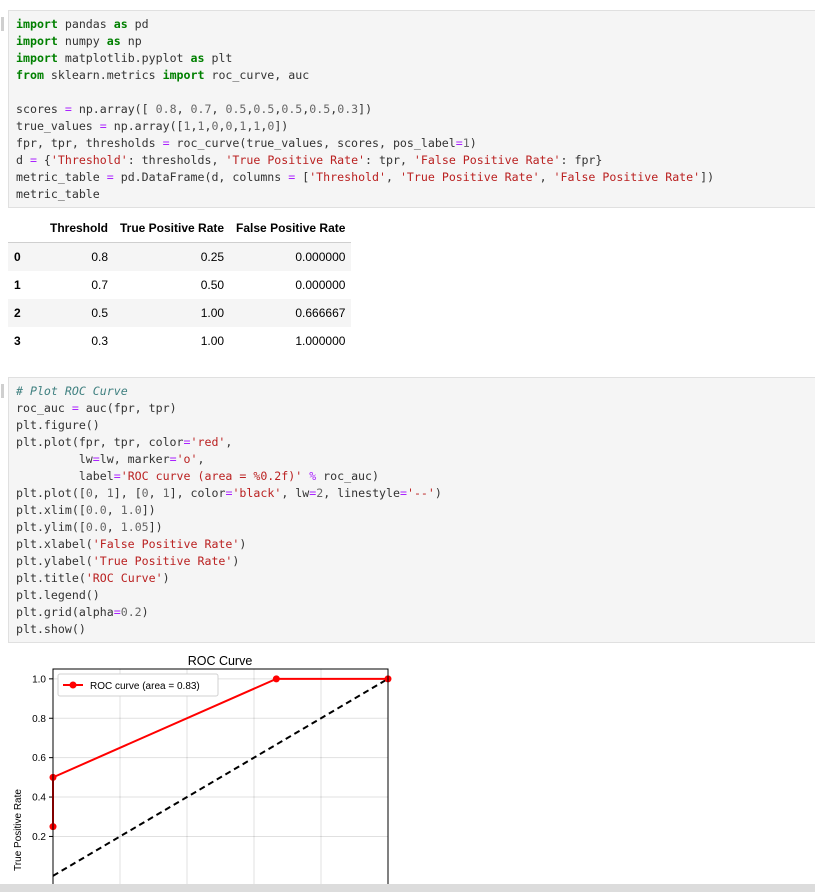 The width and height of the screenshot is (815, 892). What do you see at coordinates (131, 544) in the screenshot?
I see `code-line: plt.xlabel('False Positive Rate')` at bounding box center [131, 544].